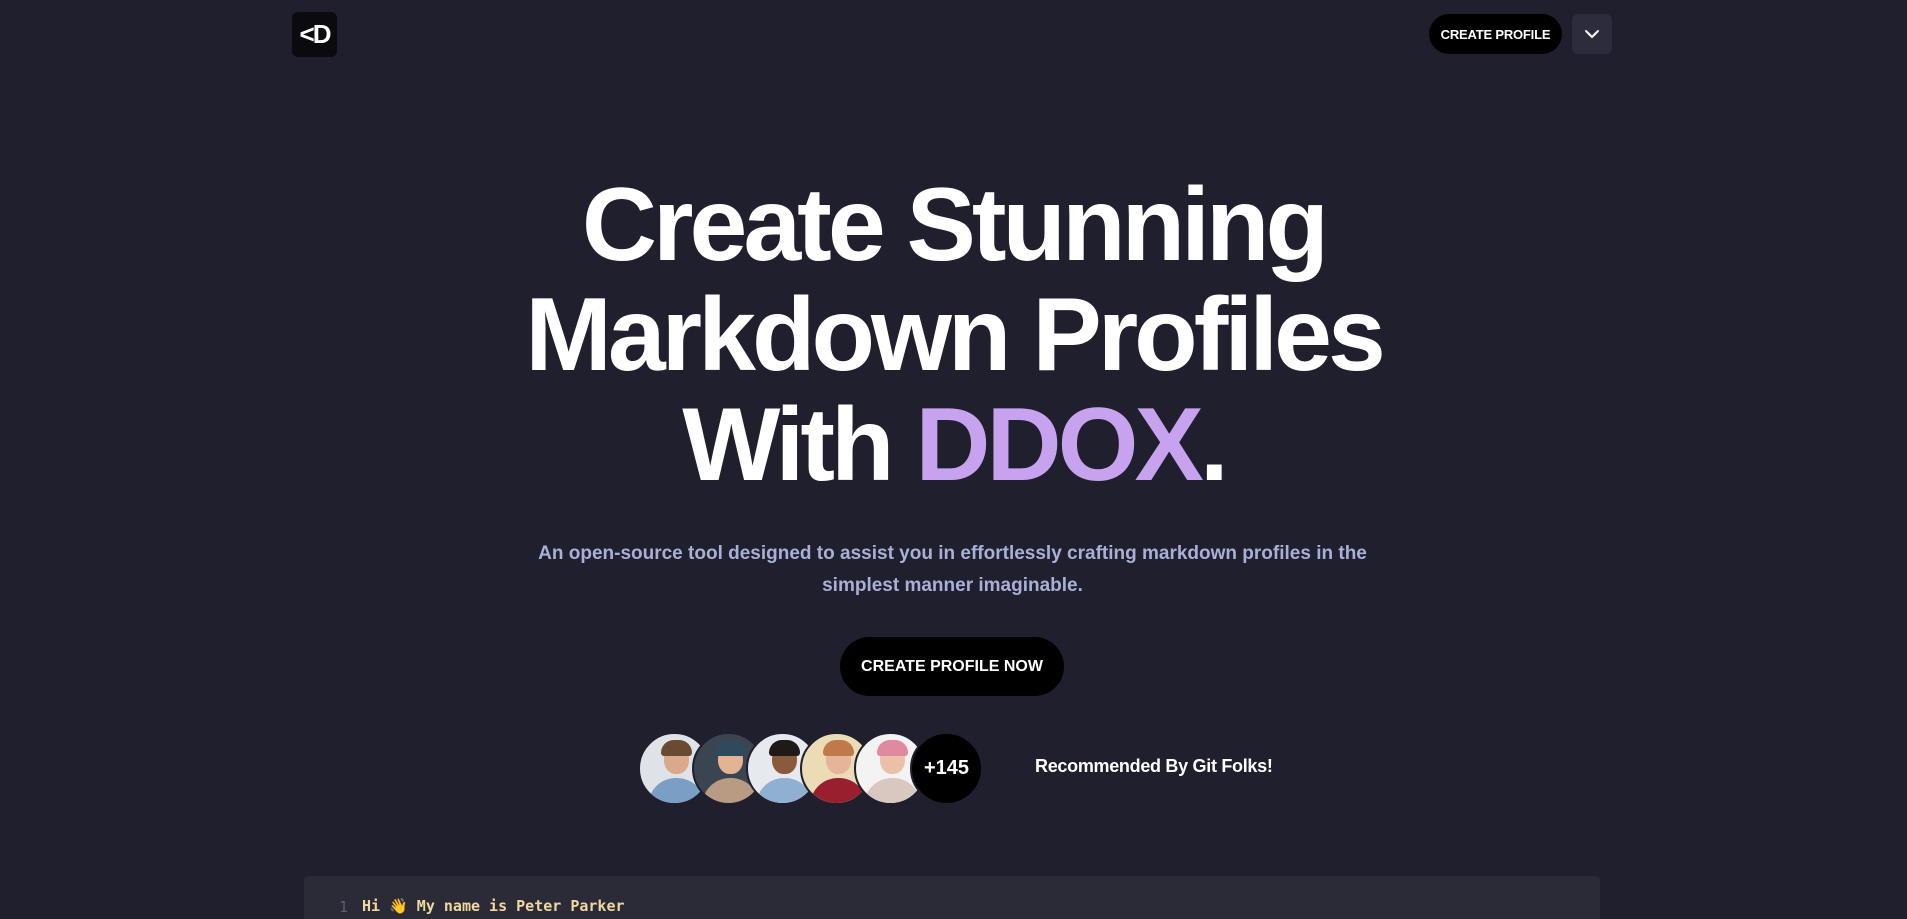  I want to click on avatar-count-badge: +145, so click(946, 768).